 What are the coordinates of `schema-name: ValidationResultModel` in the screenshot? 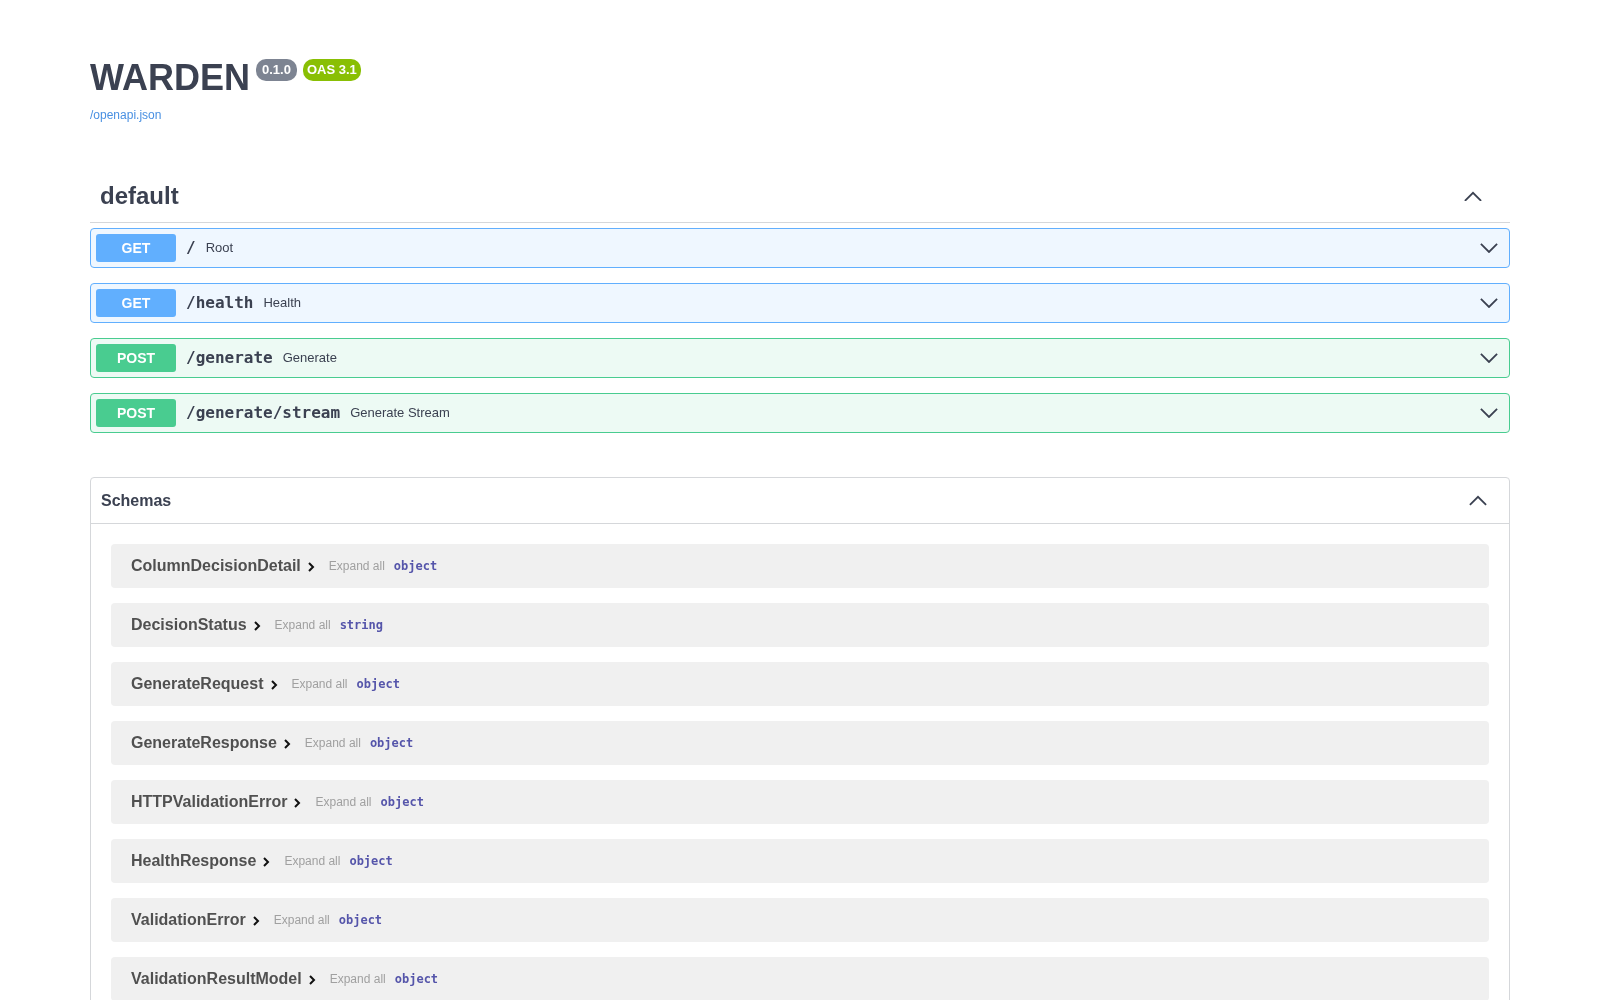 It's located at (216, 979).